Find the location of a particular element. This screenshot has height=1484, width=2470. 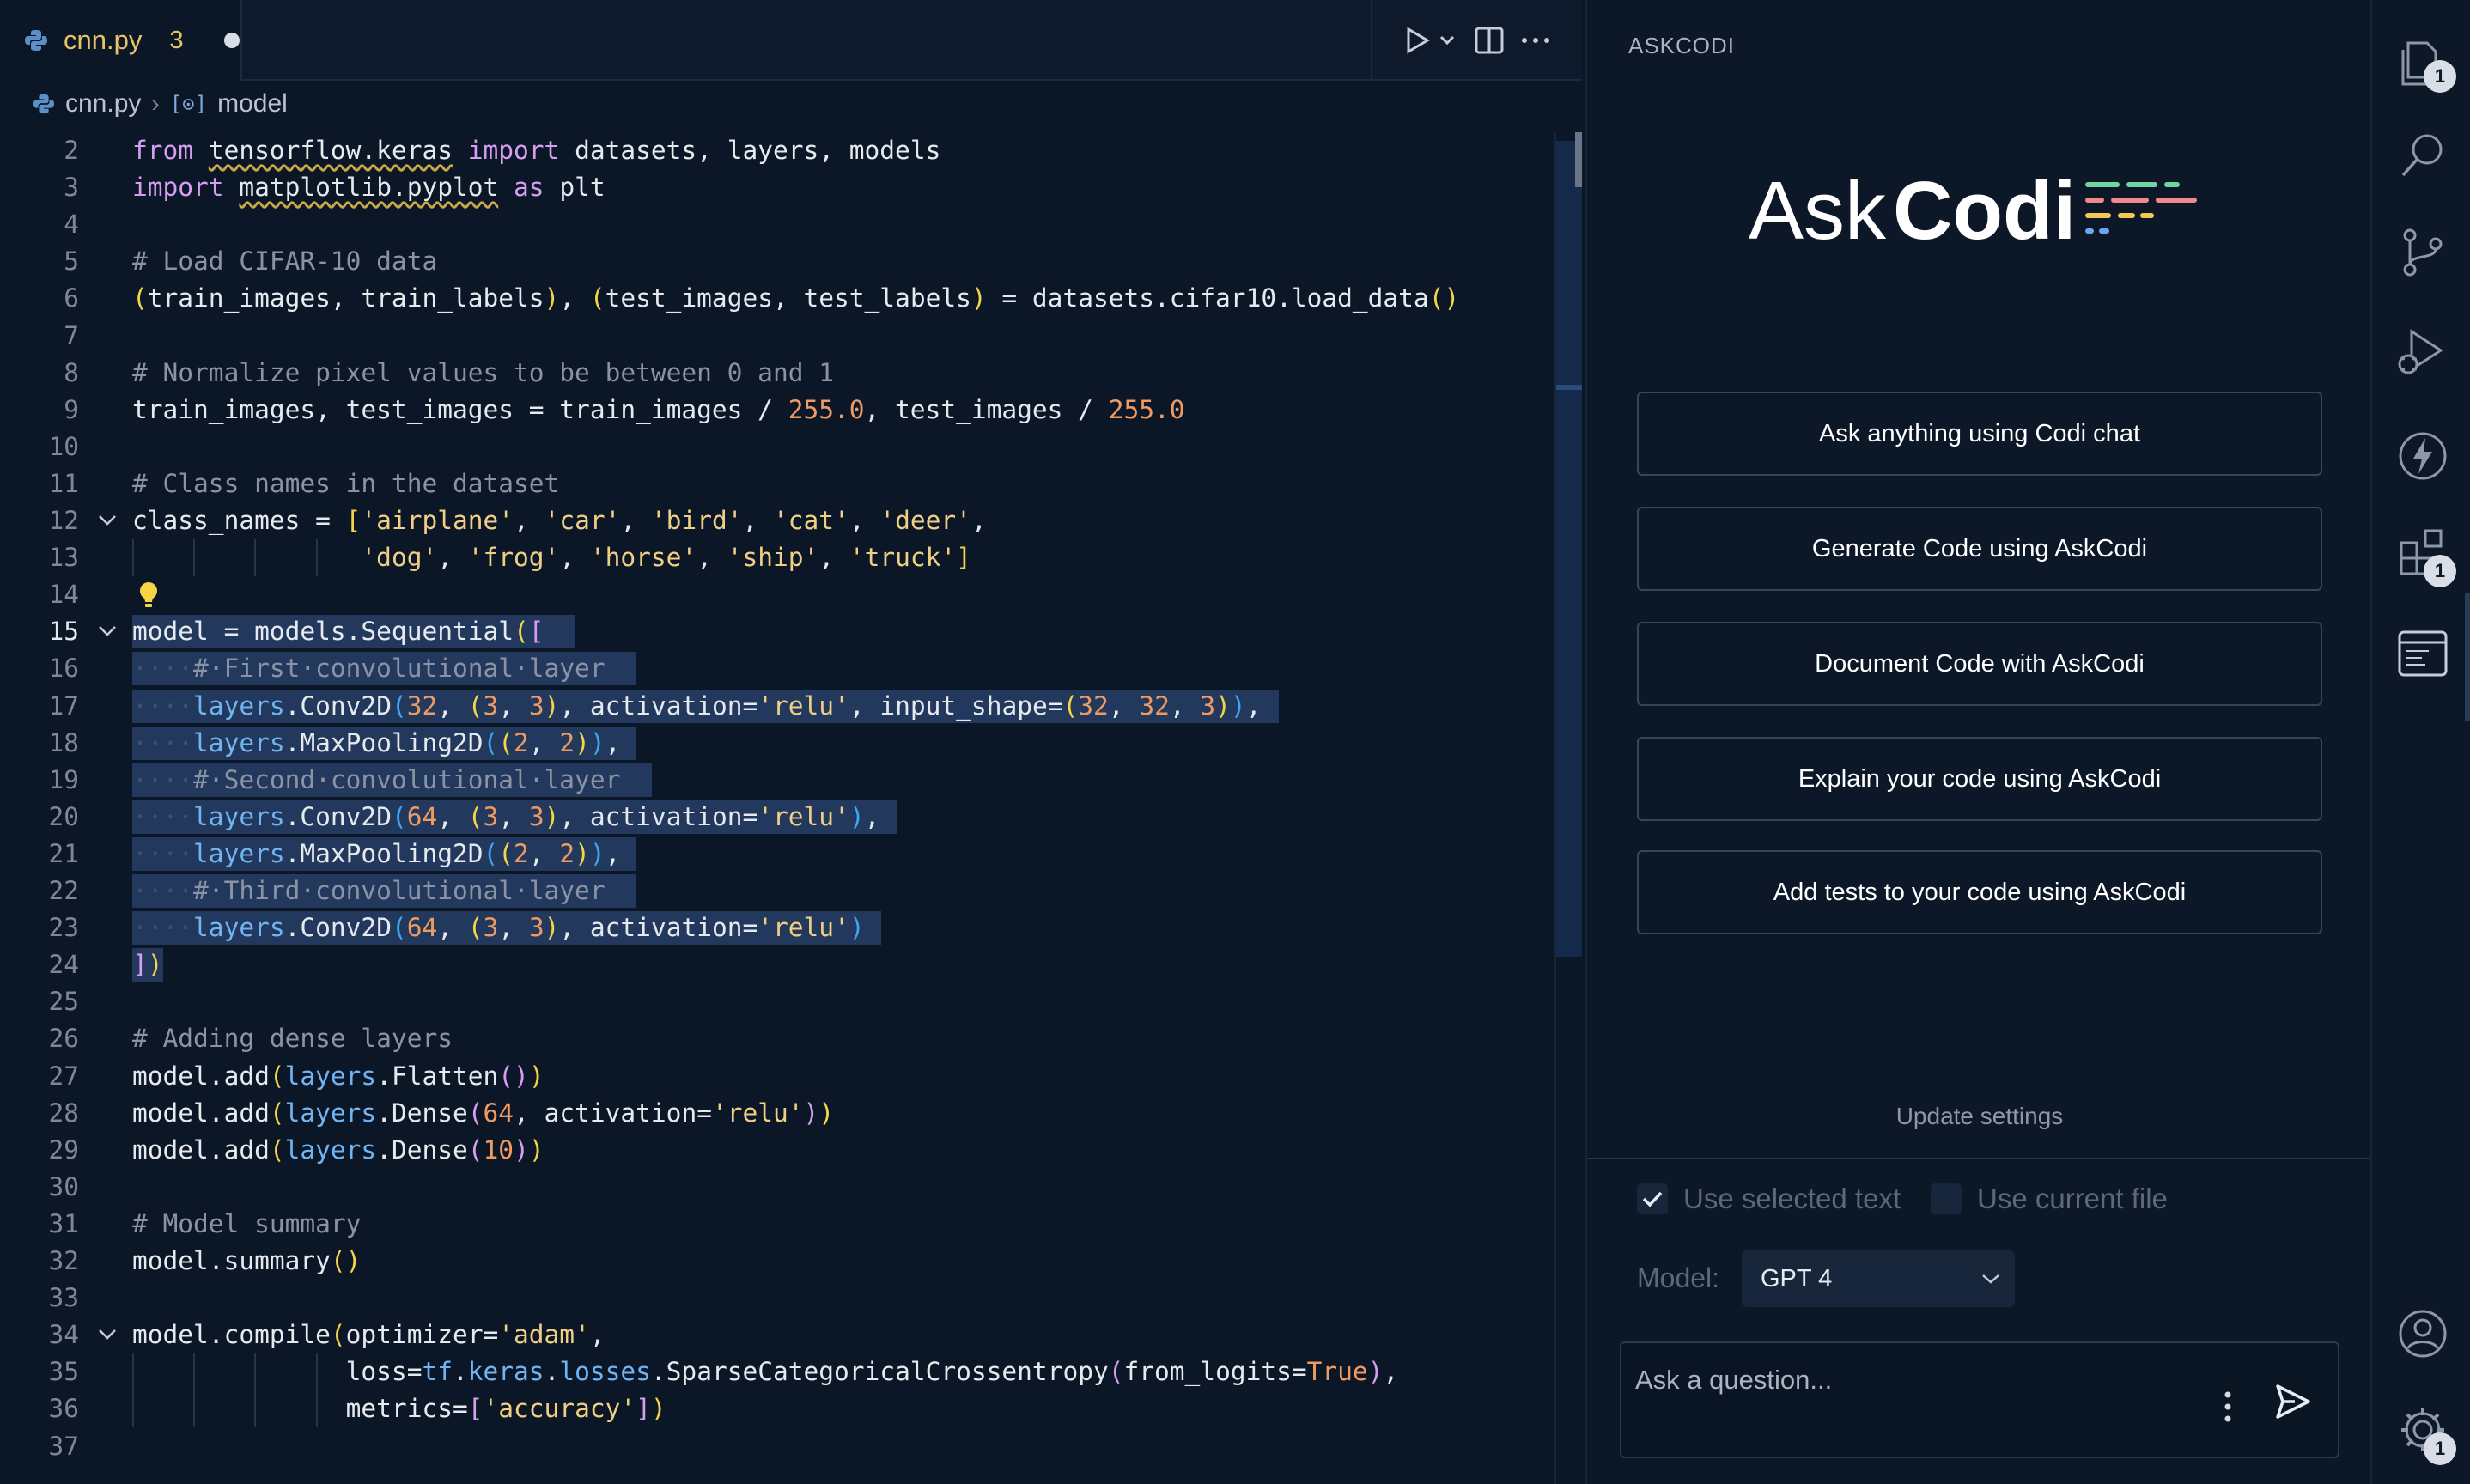

activity-account is located at coordinates (2422, 1333).